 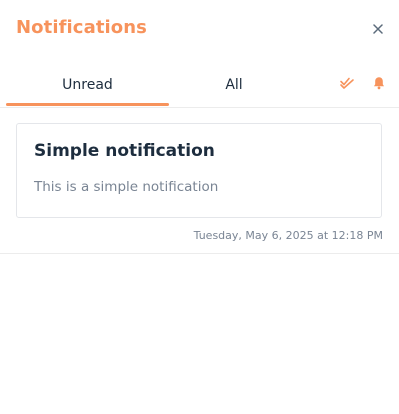 I want to click on notification-timestamp: Tuesday, May 6, 2025 at 12:18 PM, so click(x=288, y=235).